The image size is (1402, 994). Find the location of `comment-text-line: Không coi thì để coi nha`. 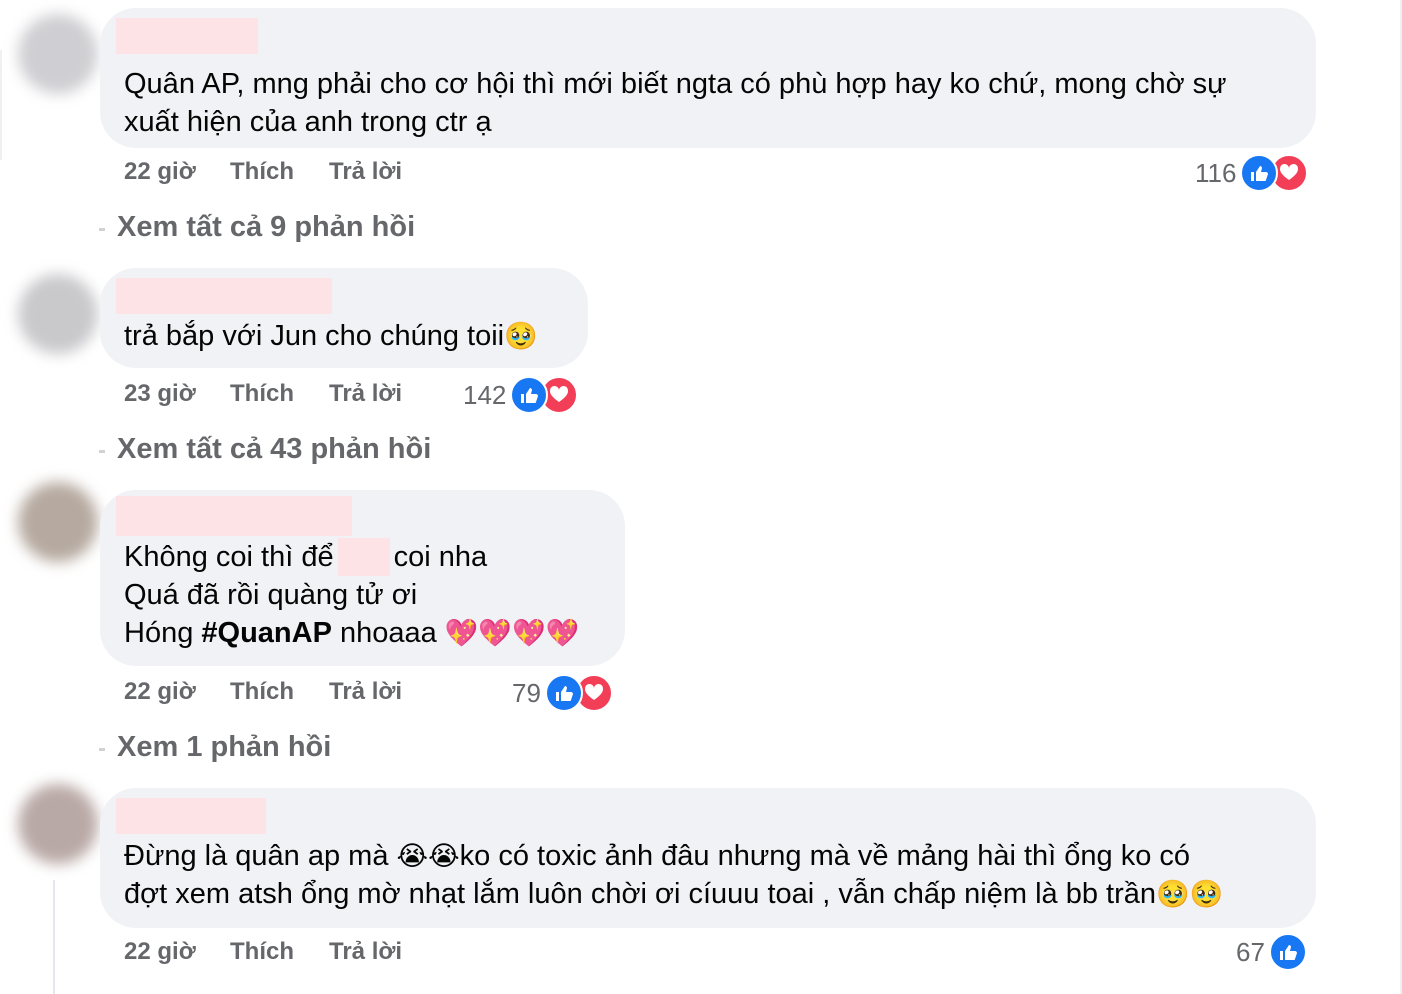

comment-text-line: Không coi thì để coi nha is located at coordinates (305, 557).